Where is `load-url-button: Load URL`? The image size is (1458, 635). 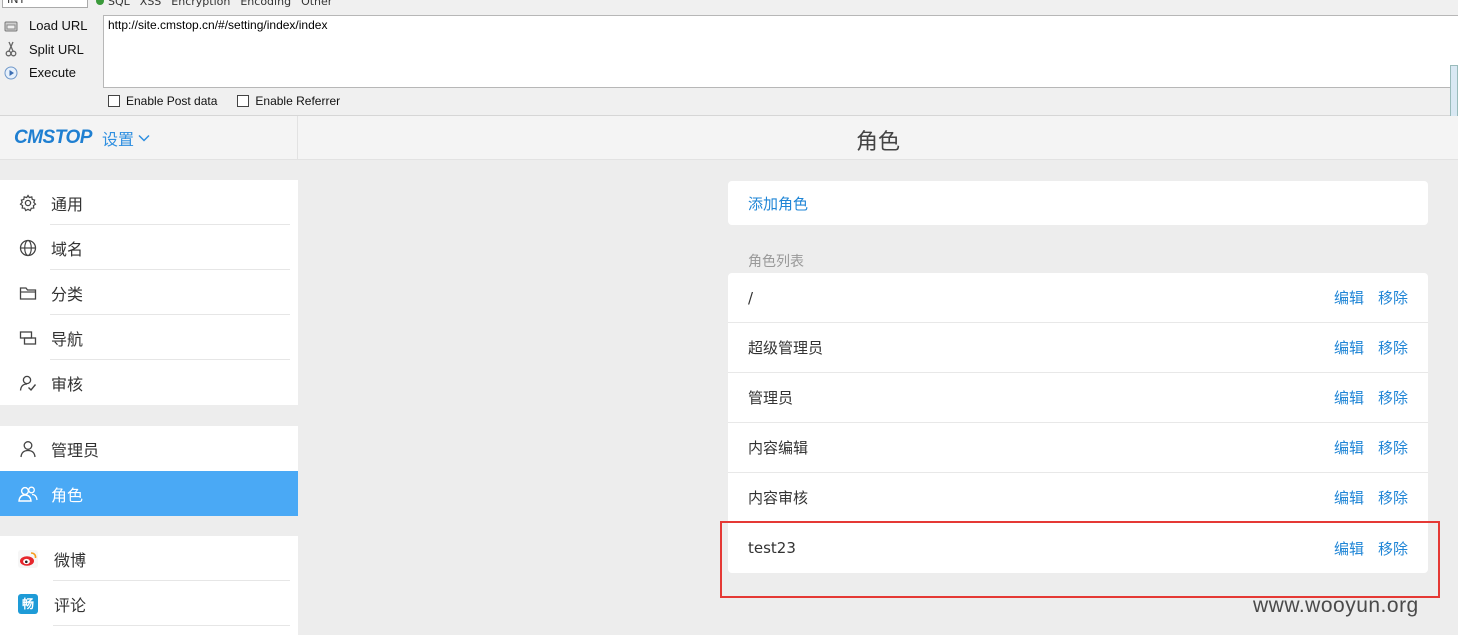
load-url-button: Load URL is located at coordinates (50, 26).